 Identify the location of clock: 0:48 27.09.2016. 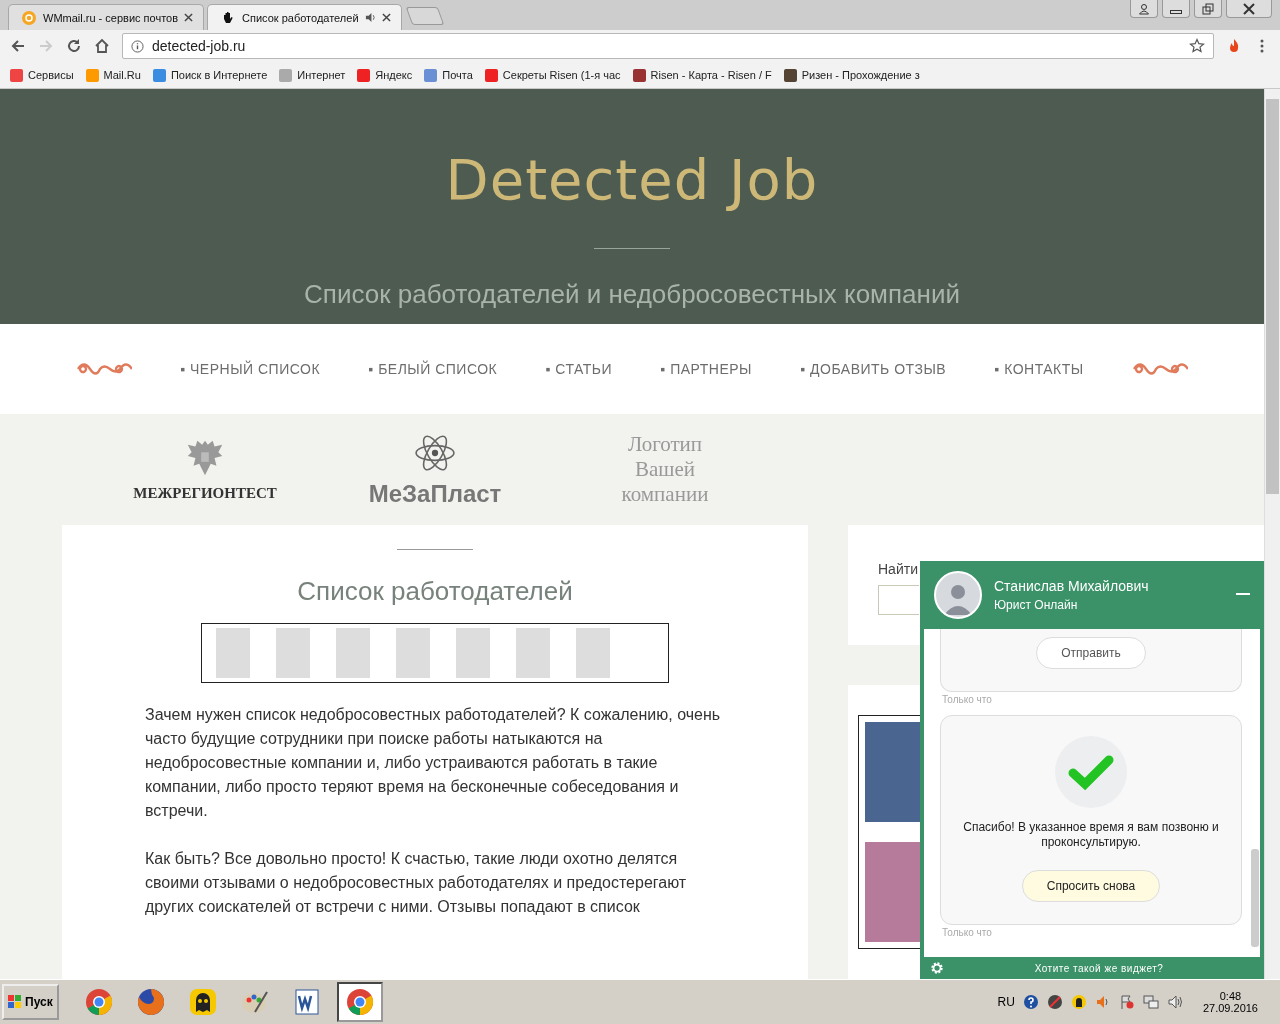
(1230, 1002).